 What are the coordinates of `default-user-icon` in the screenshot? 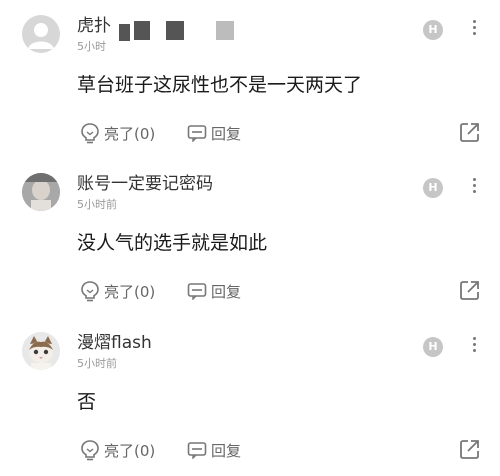 It's located at (41, 36).